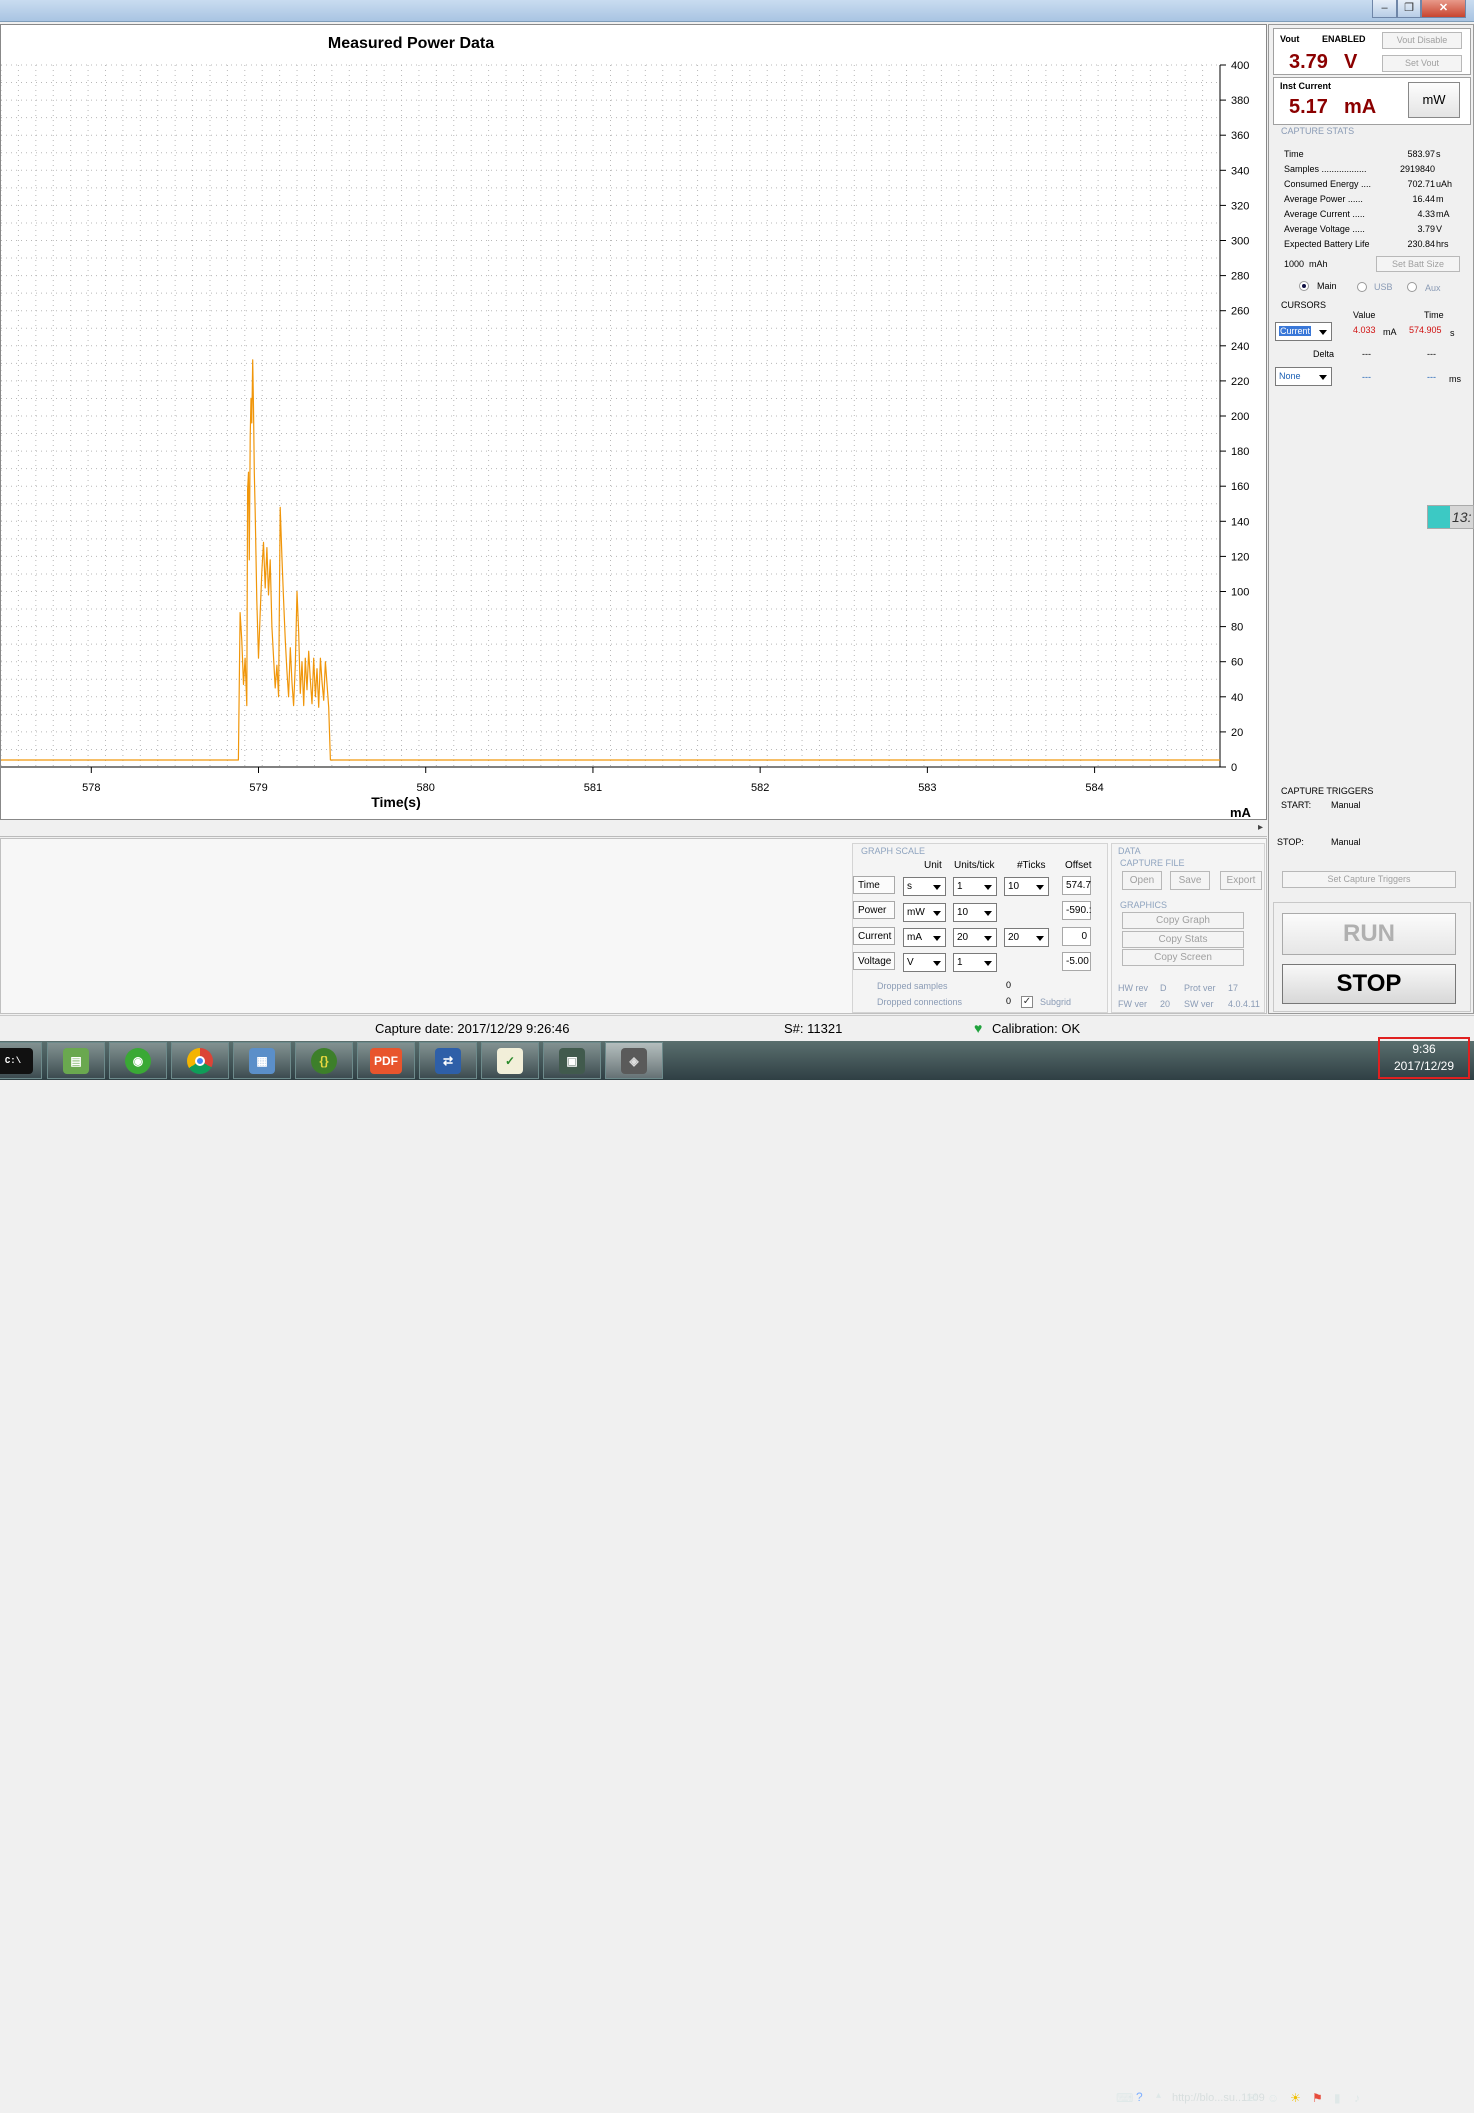 The height and width of the screenshot is (2113, 1474). Describe the element at coordinates (1371, 216) in the screenshot. I see `stat-row: Average Current ..... 4.33 mA` at that location.